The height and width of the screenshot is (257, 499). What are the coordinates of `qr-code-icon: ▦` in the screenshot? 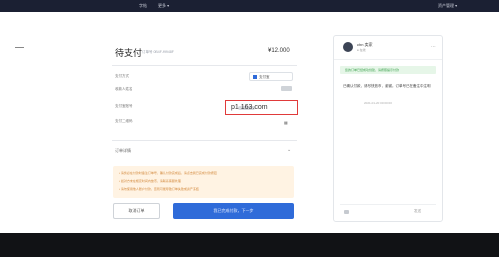 It's located at (286, 122).